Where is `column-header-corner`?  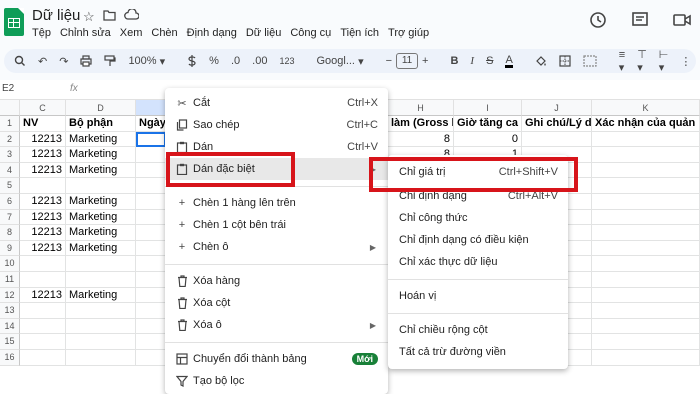
column-header-corner is located at coordinates (10, 108).